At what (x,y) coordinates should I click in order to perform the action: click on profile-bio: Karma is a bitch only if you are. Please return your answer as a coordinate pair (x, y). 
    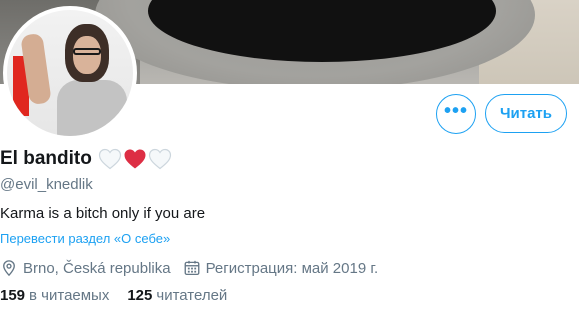
    Looking at the image, I should click on (103, 213).